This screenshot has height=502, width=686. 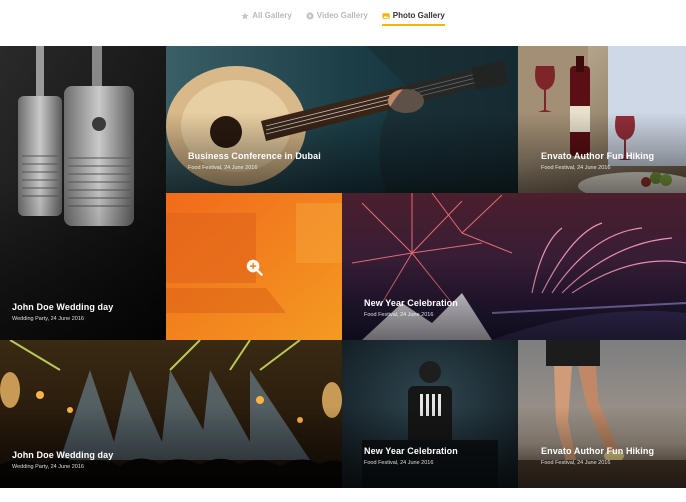 I want to click on gallery-item, so click(x=254, y=266).